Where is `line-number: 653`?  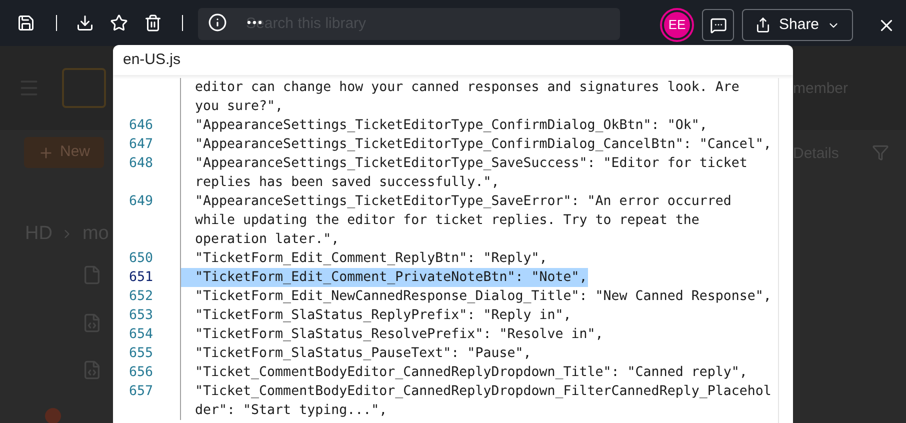
line-number: 653 is located at coordinates (140, 315).